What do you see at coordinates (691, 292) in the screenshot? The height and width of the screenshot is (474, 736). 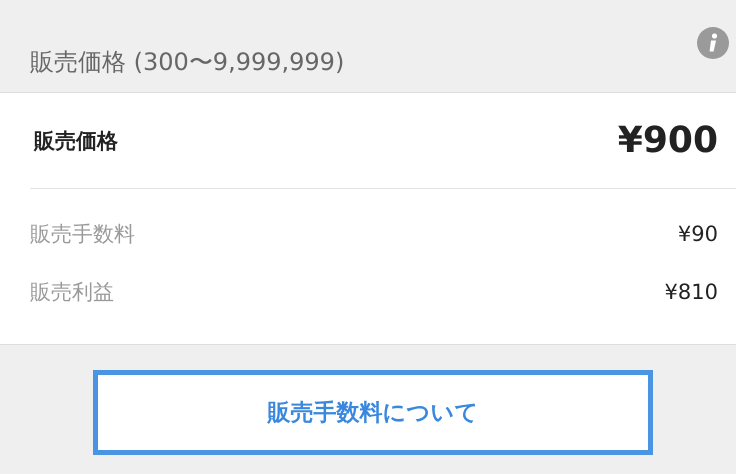 I see `detail-value: ¥810` at bounding box center [691, 292].